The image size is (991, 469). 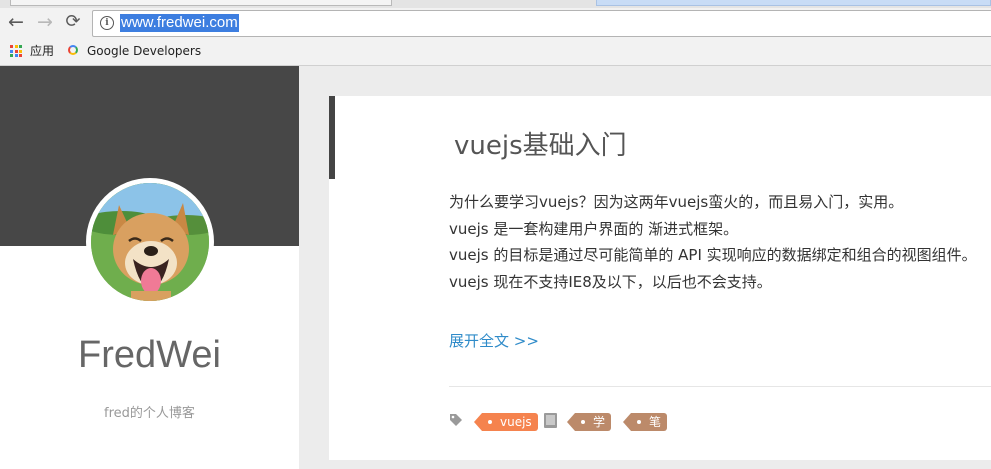 What do you see at coordinates (16, 22) in the screenshot?
I see `back-icon: ←` at bounding box center [16, 22].